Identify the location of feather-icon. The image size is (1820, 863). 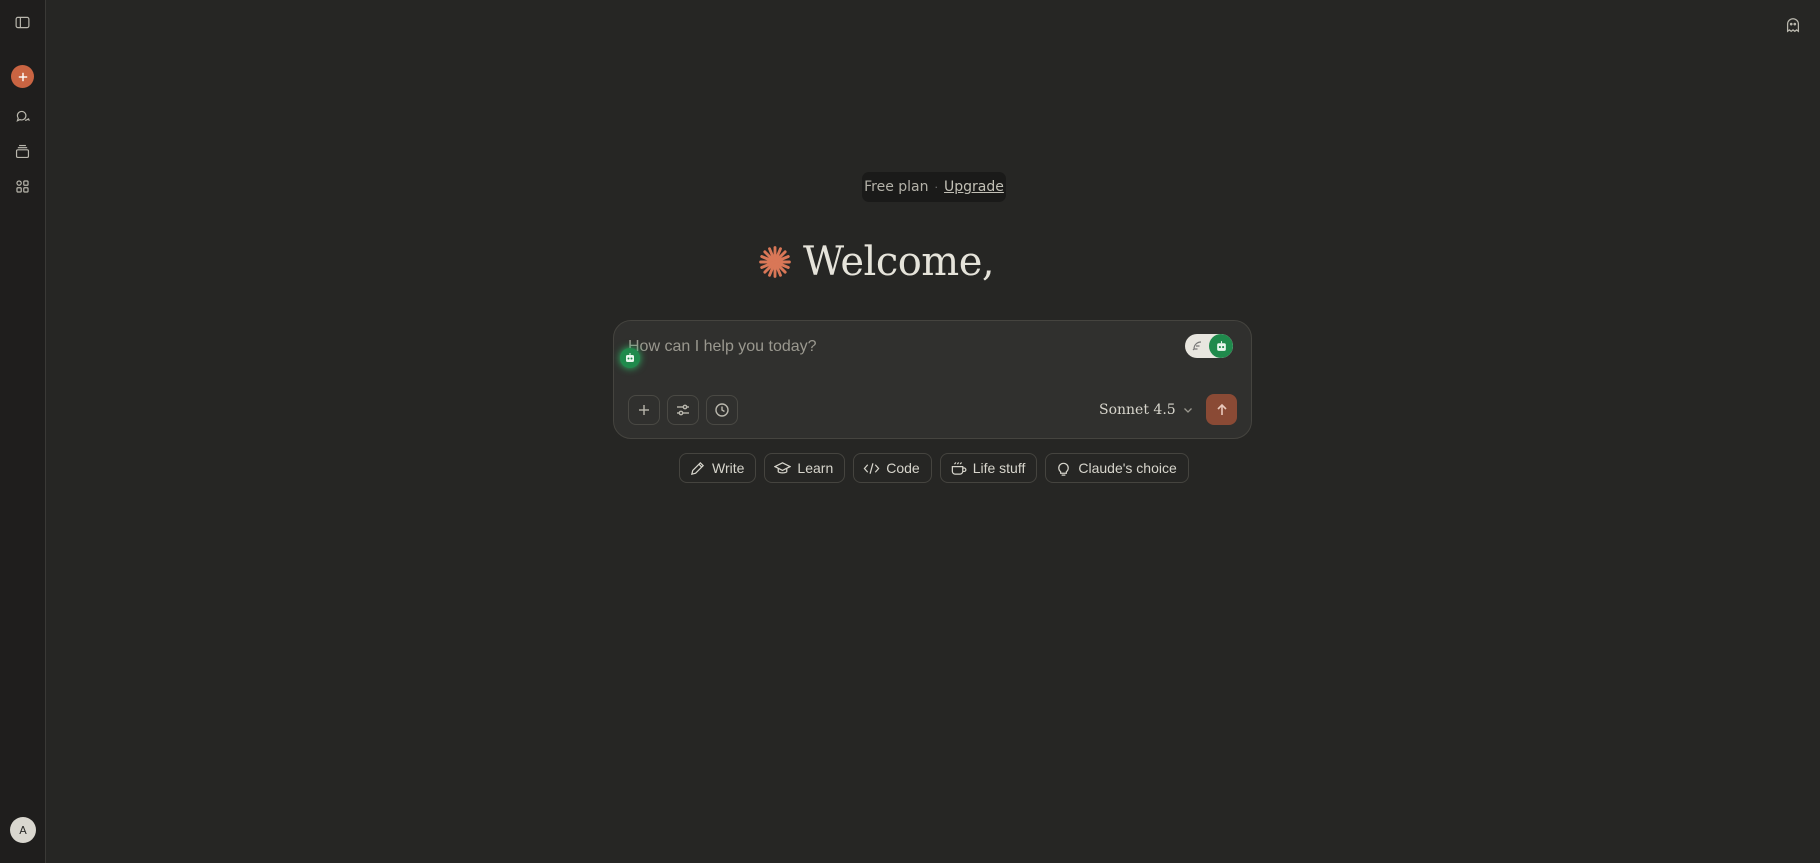
(1197, 346).